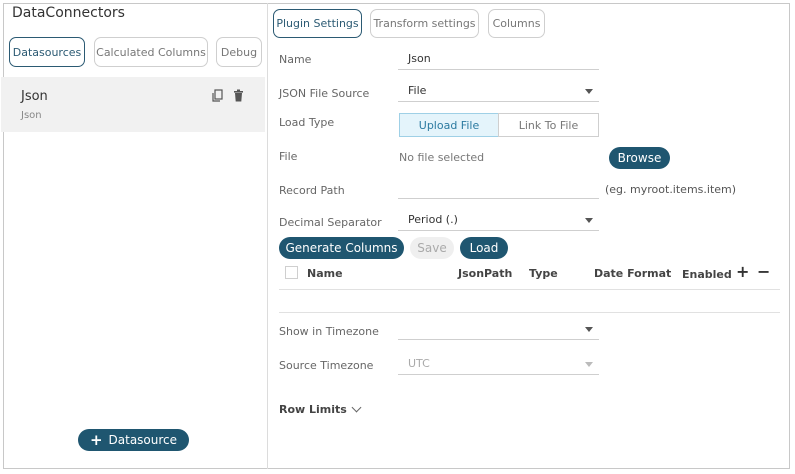 This screenshot has width=795, height=474. I want to click on load-type-label: Load Type, so click(307, 122).